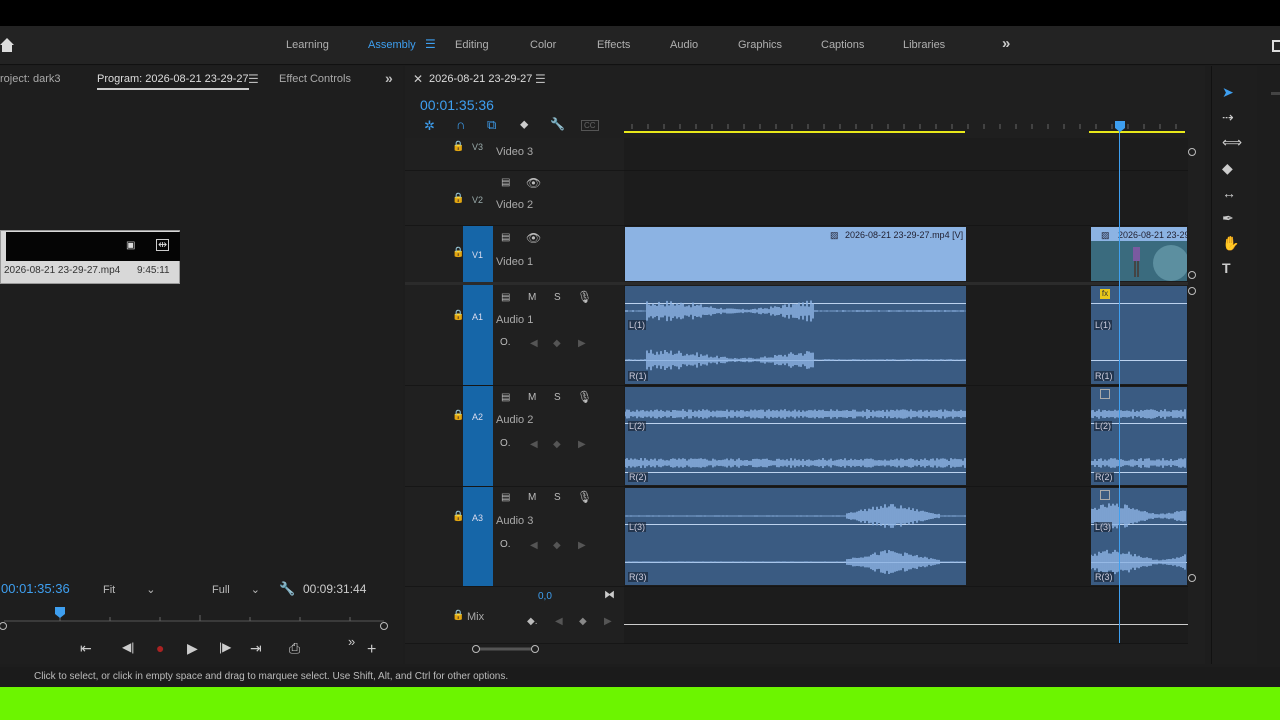  What do you see at coordinates (256, 648) in the screenshot?
I see `go-to-out-icon: ⇥` at bounding box center [256, 648].